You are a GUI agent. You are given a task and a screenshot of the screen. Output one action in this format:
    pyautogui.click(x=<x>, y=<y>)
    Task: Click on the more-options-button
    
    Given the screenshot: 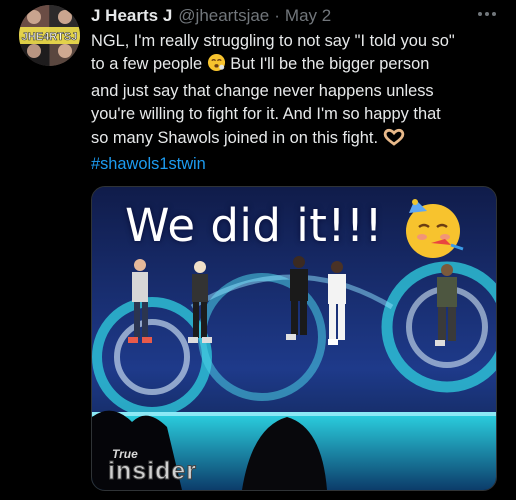 What is the action you would take?
    pyautogui.click(x=487, y=14)
    